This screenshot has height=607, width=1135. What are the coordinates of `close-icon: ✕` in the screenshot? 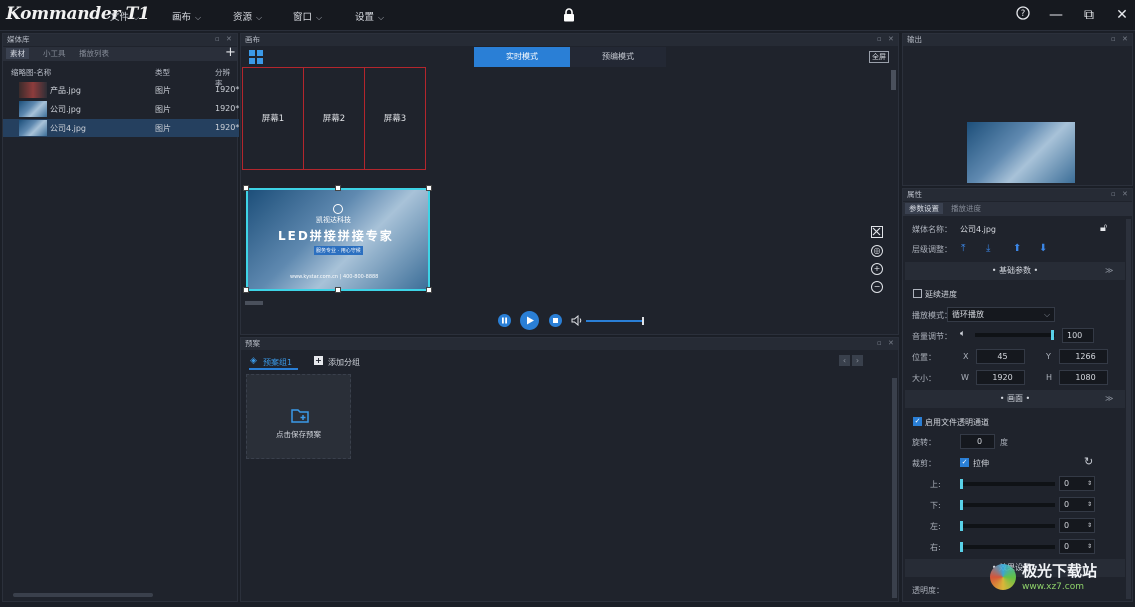 It's located at (1122, 15).